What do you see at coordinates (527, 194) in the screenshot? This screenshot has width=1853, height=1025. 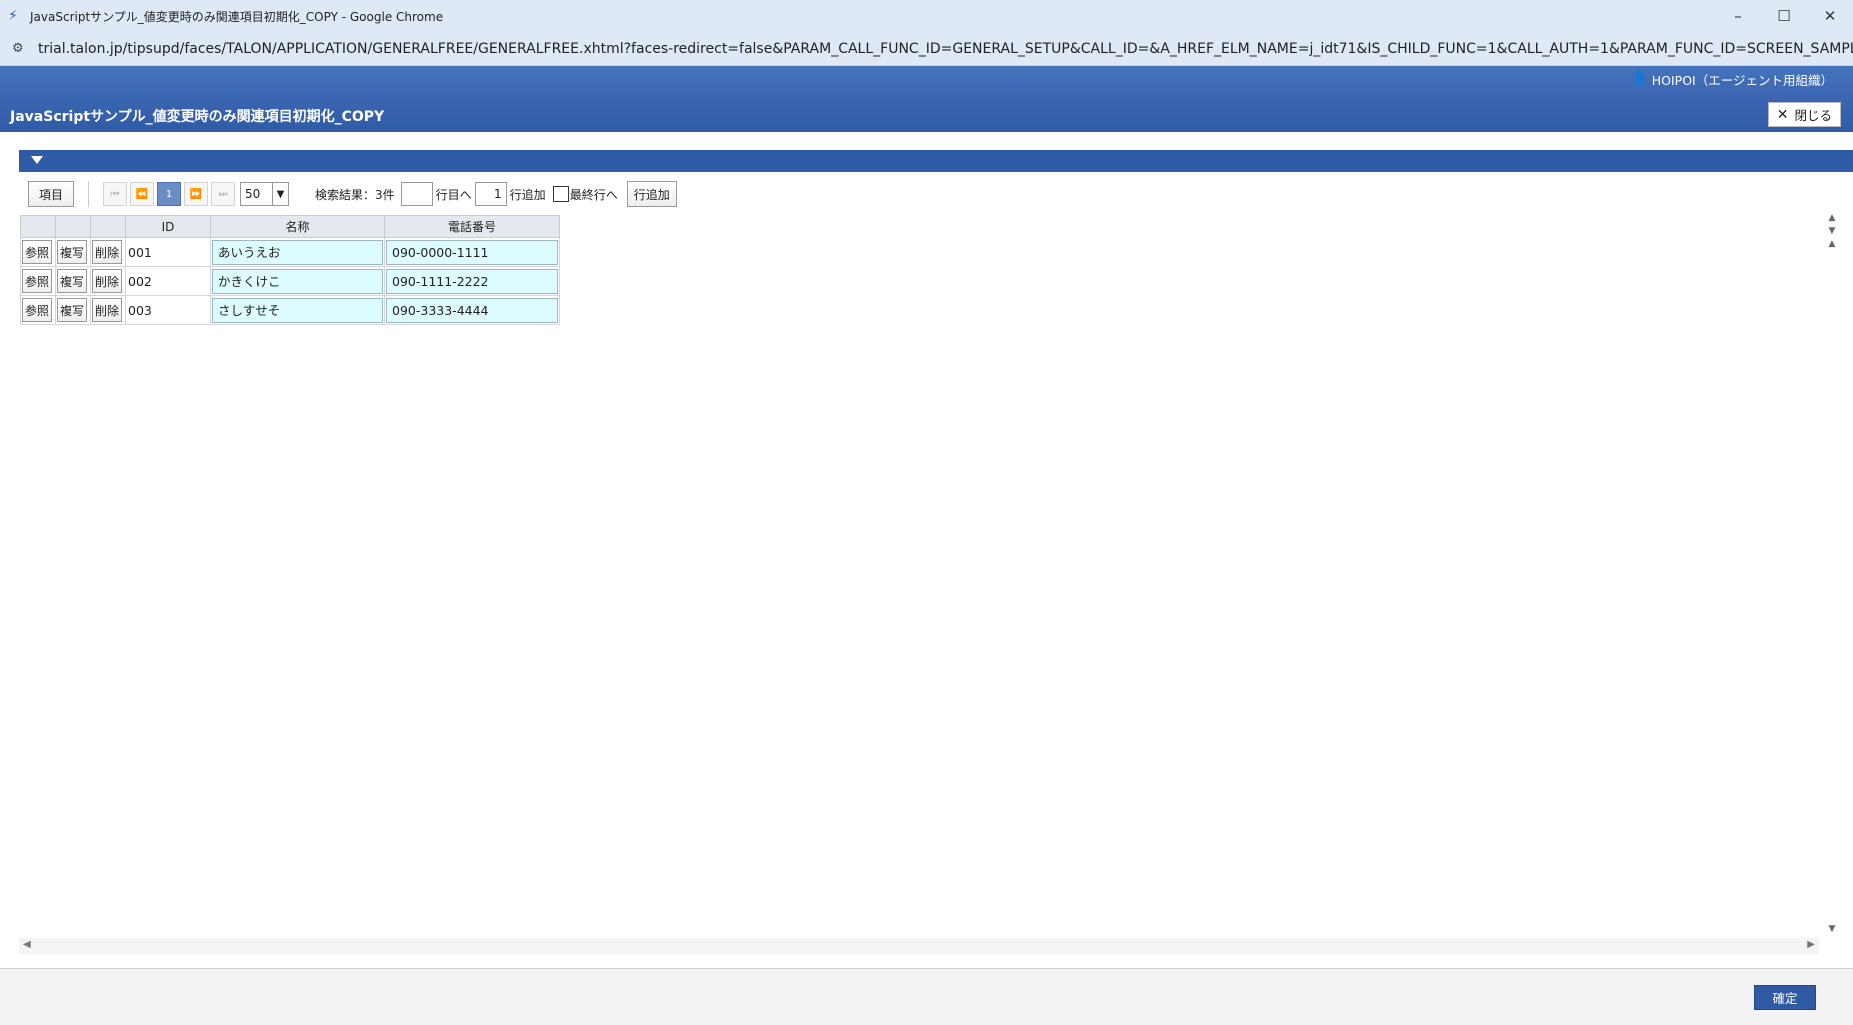 I see `add-row-label: 行追加` at bounding box center [527, 194].